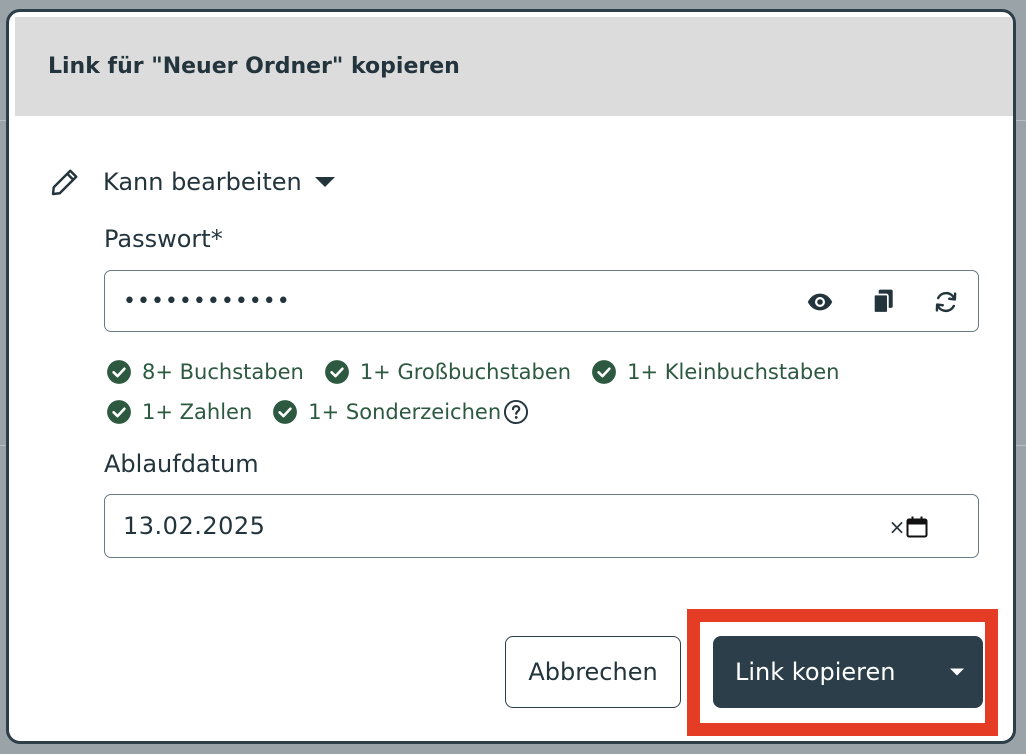 Image resolution: width=1026 pixels, height=754 pixels. Describe the element at coordinates (514, 66) in the screenshot. I see `dialog-header: Link für "Neuer Ordner" kopieren` at that location.